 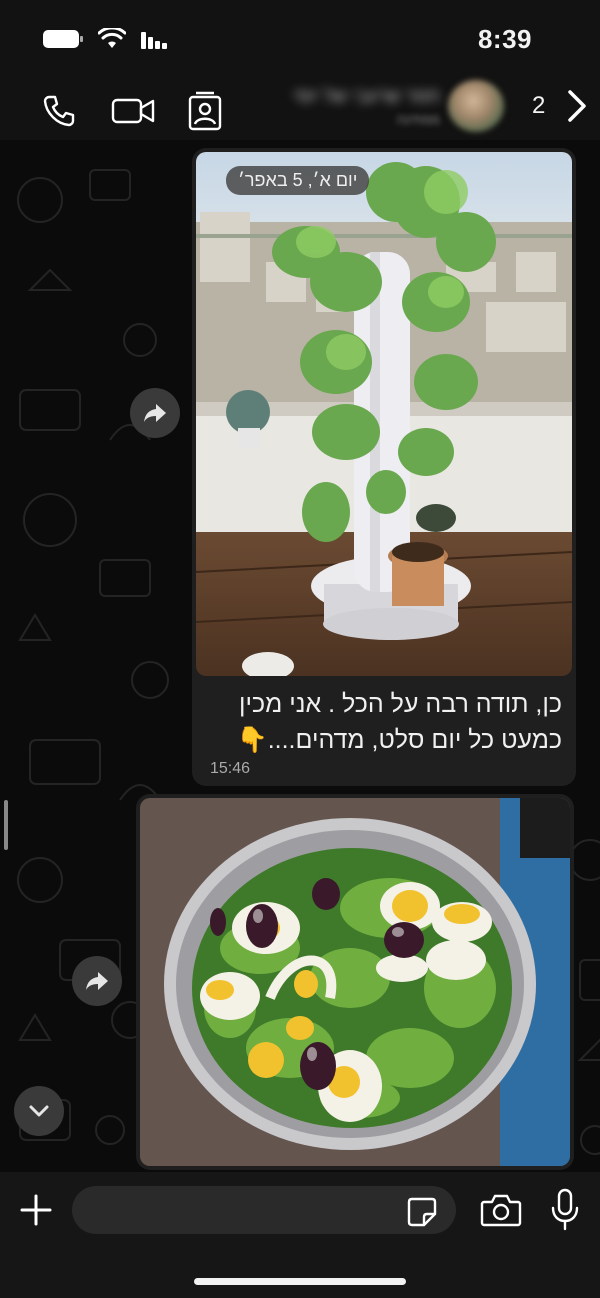 I want to click on status-icons, so click(x=105, y=39).